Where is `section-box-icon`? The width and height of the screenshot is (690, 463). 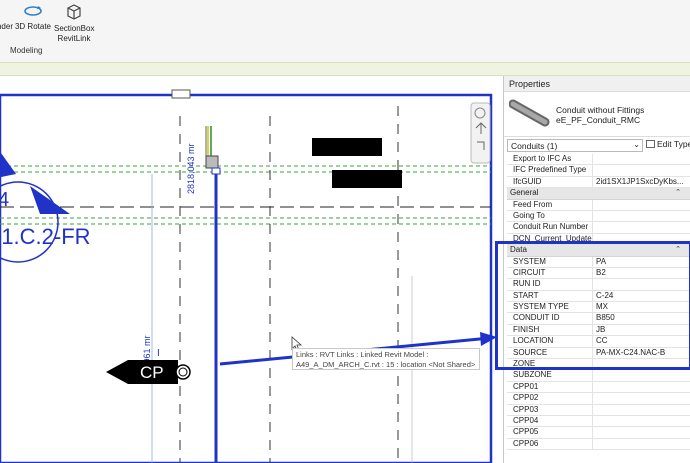 section-box-icon is located at coordinates (74, 12).